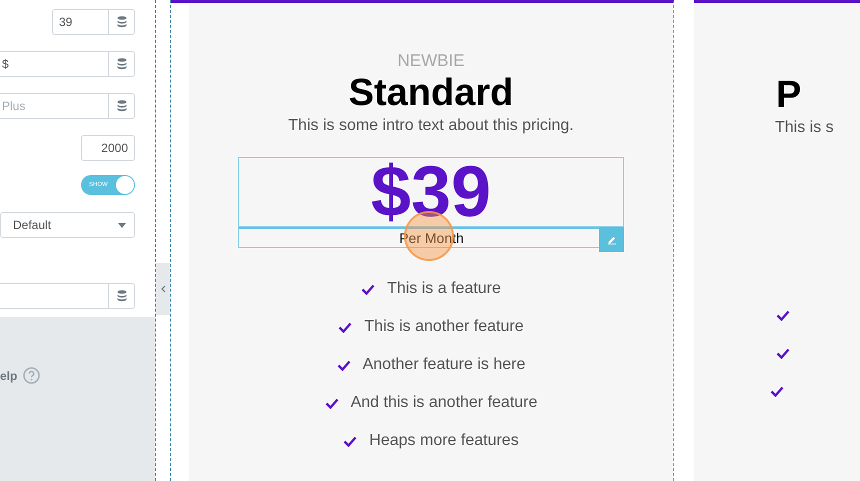  Describe the element at coordinates (789, 95) in the screenshot. I see `plan-title: P` at that location.